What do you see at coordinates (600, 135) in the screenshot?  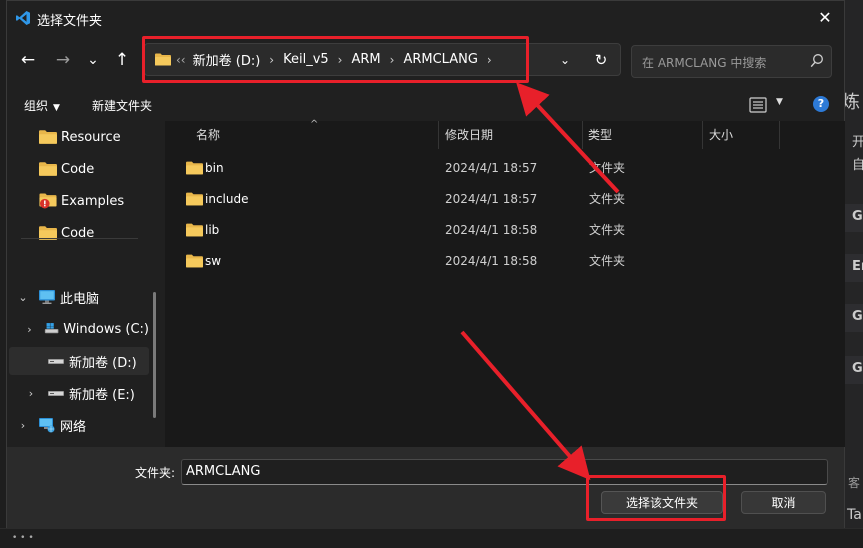 I see `column-header-type: 类型` at bounding box center [600, 135].